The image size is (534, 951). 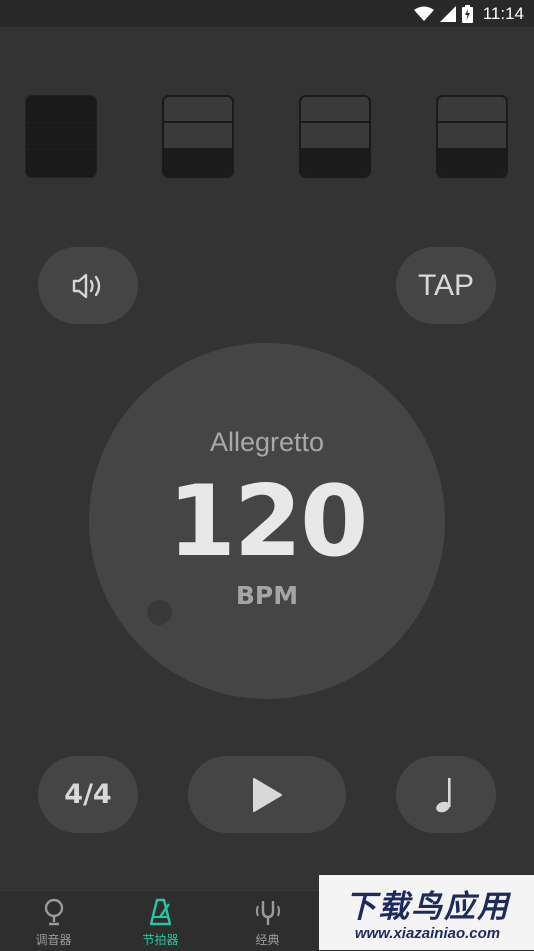 I want to click on watermark-url: www.xiazainiao.com, so click(x=427, y=933).